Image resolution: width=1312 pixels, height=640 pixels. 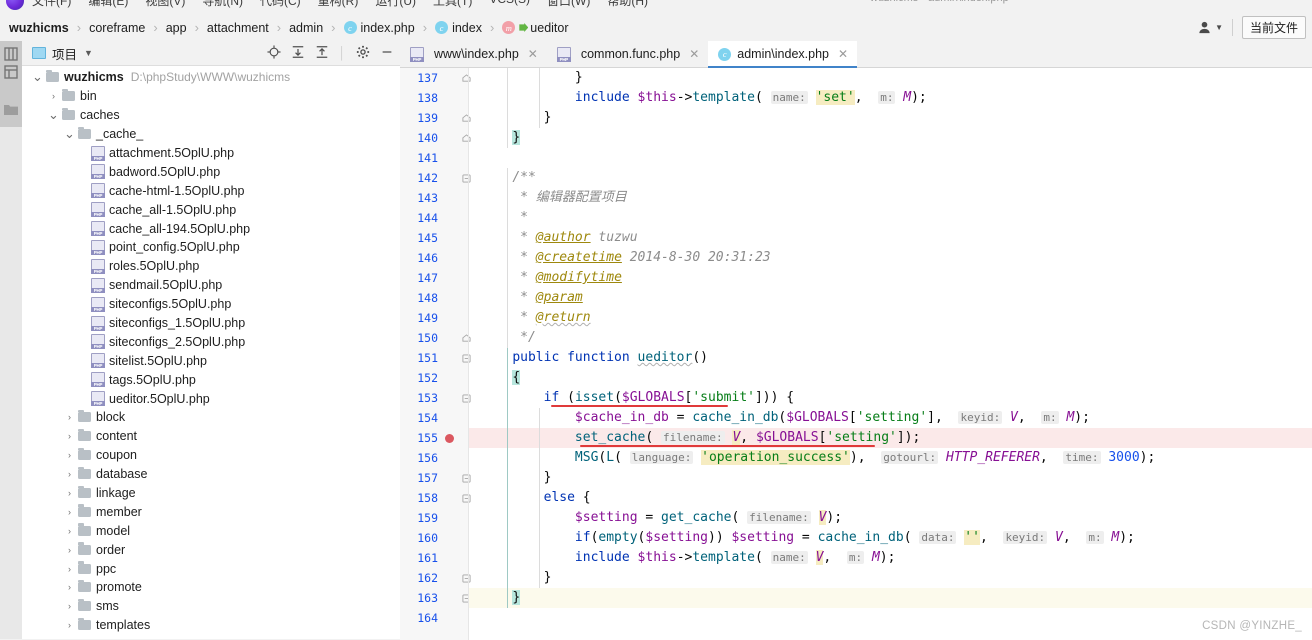 I want to click on gutter-line-163: 163, so click(x=434, y=598).